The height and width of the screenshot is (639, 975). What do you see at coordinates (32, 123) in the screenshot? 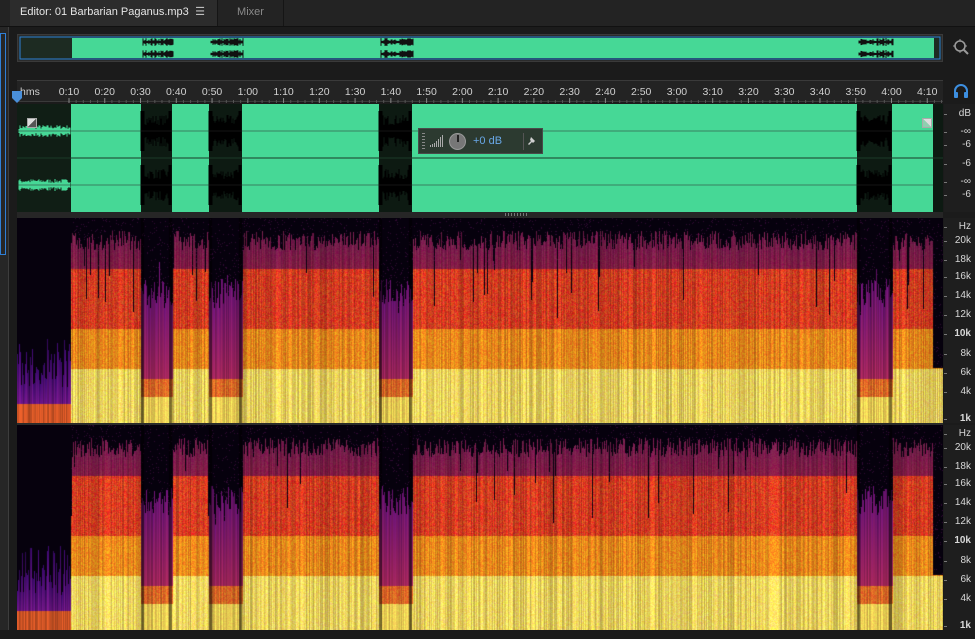
I see `fade-in-handle` at bounding box center [32, 123].